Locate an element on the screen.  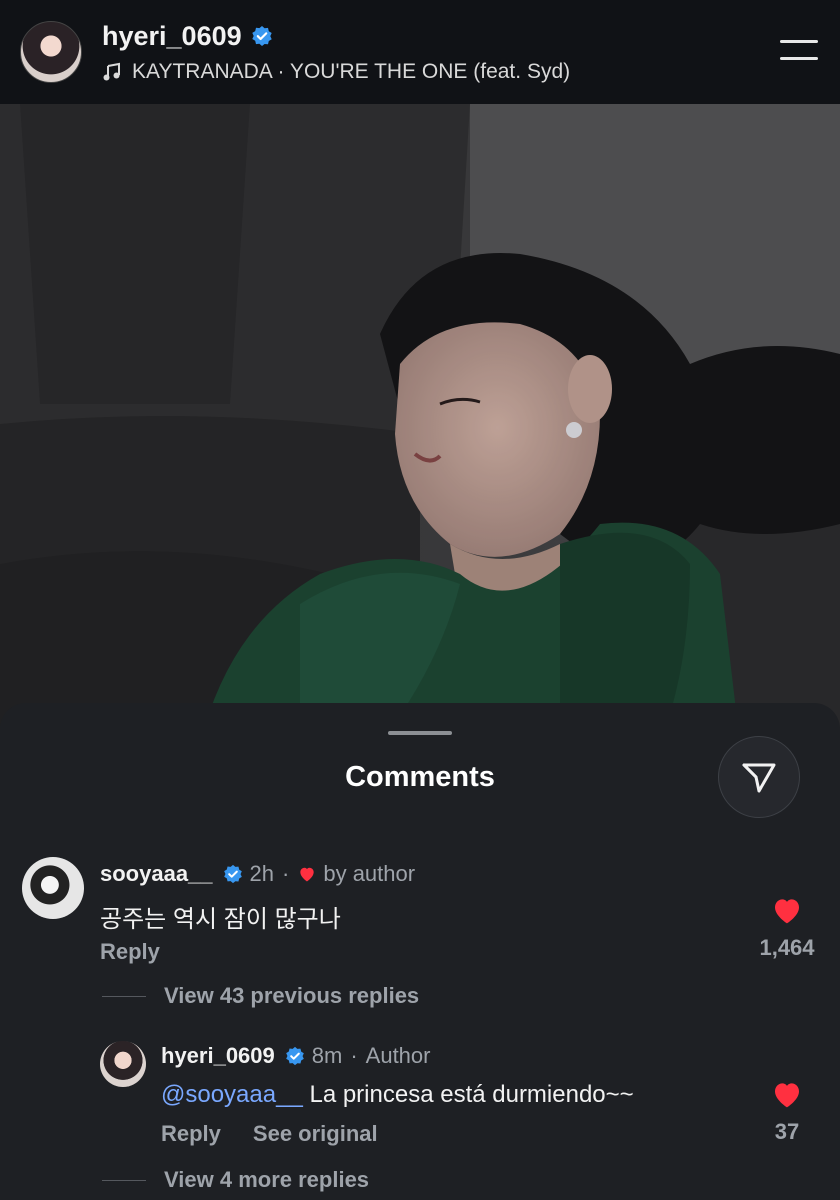
comment-time: 2h is located at coordinates (262, 873).